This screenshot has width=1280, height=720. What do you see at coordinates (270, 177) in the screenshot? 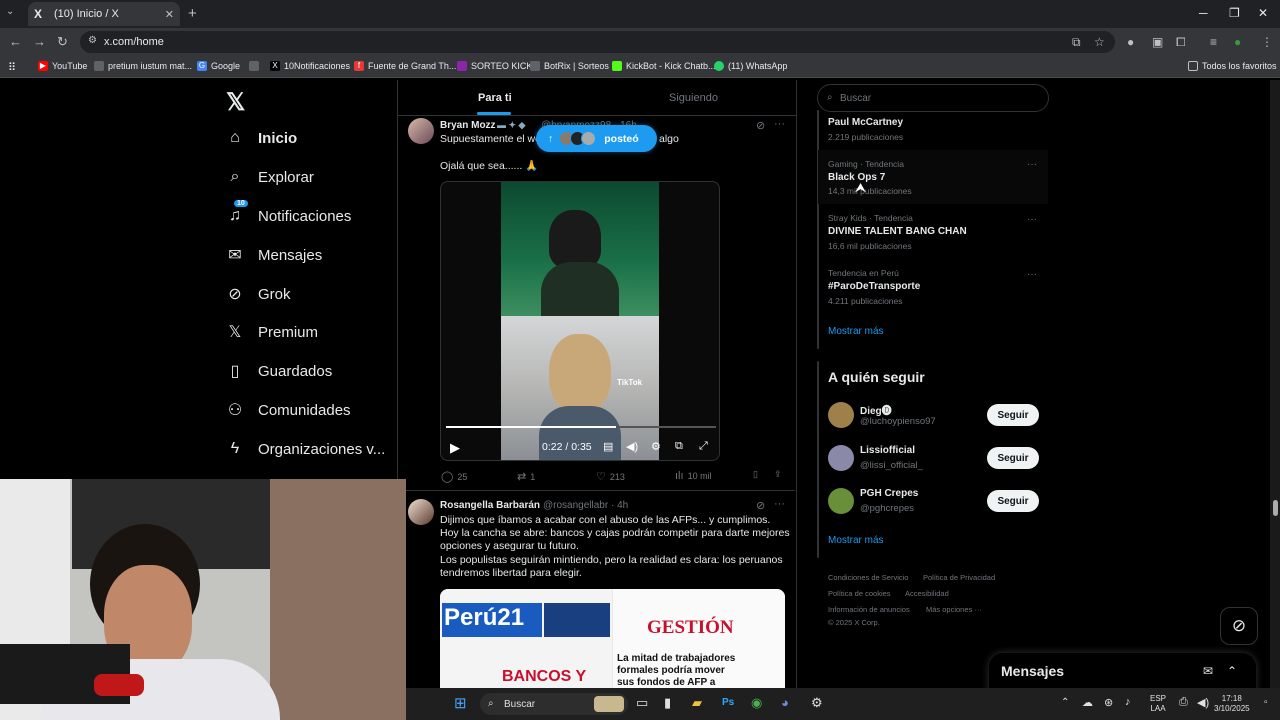
I see `nav-explorar: ⌕ Explorar` at bounding box center [270, 177].